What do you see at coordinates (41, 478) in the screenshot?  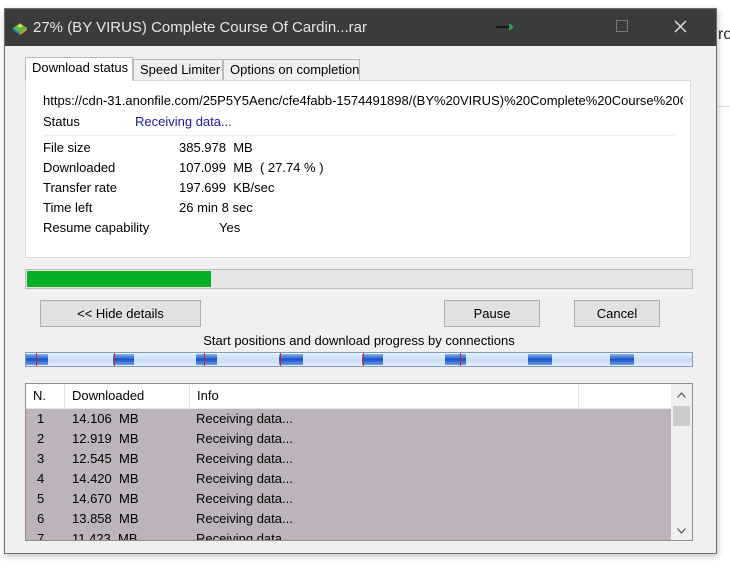 I see `row-number: 4` at bounding box center [41, 478].